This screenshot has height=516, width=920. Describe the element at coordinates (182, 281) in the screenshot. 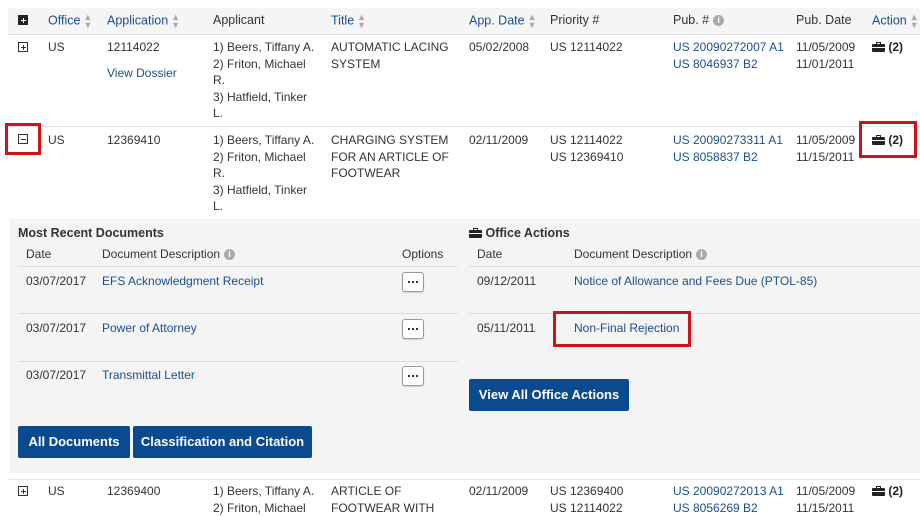

I see `doc-link: EFS Acknowledgment Receipt` at that location.